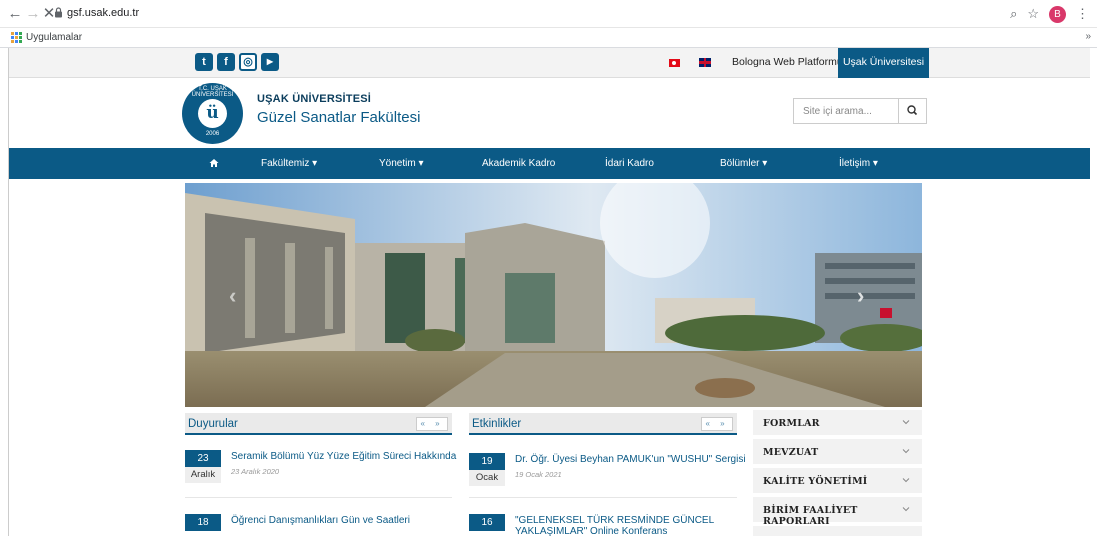  I want to click on nav-bolumler: Bölümler ▾, so click(743, 163).